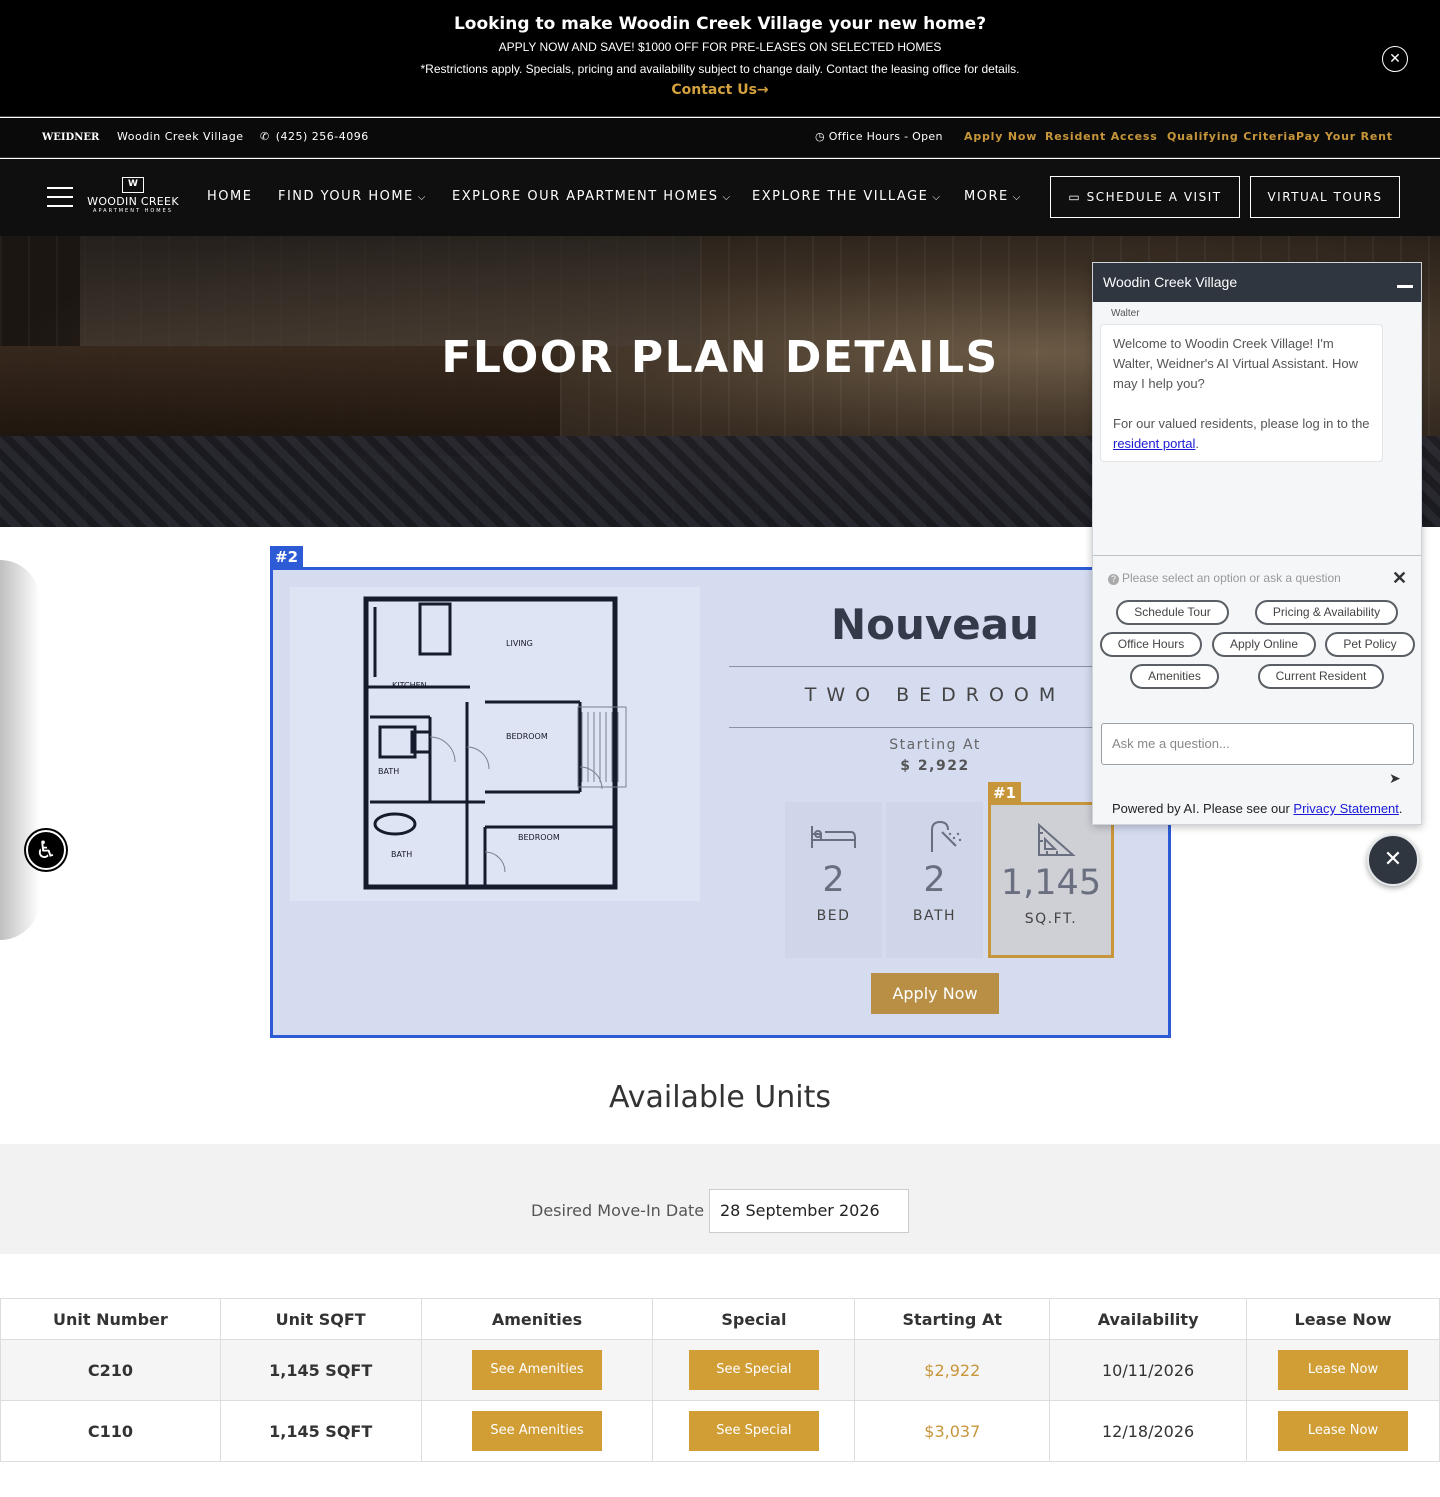 The height and width of the screenshot is (1497, 1440). I want to click on chat-title: Woodin Creek Village, so click(1170, 282).